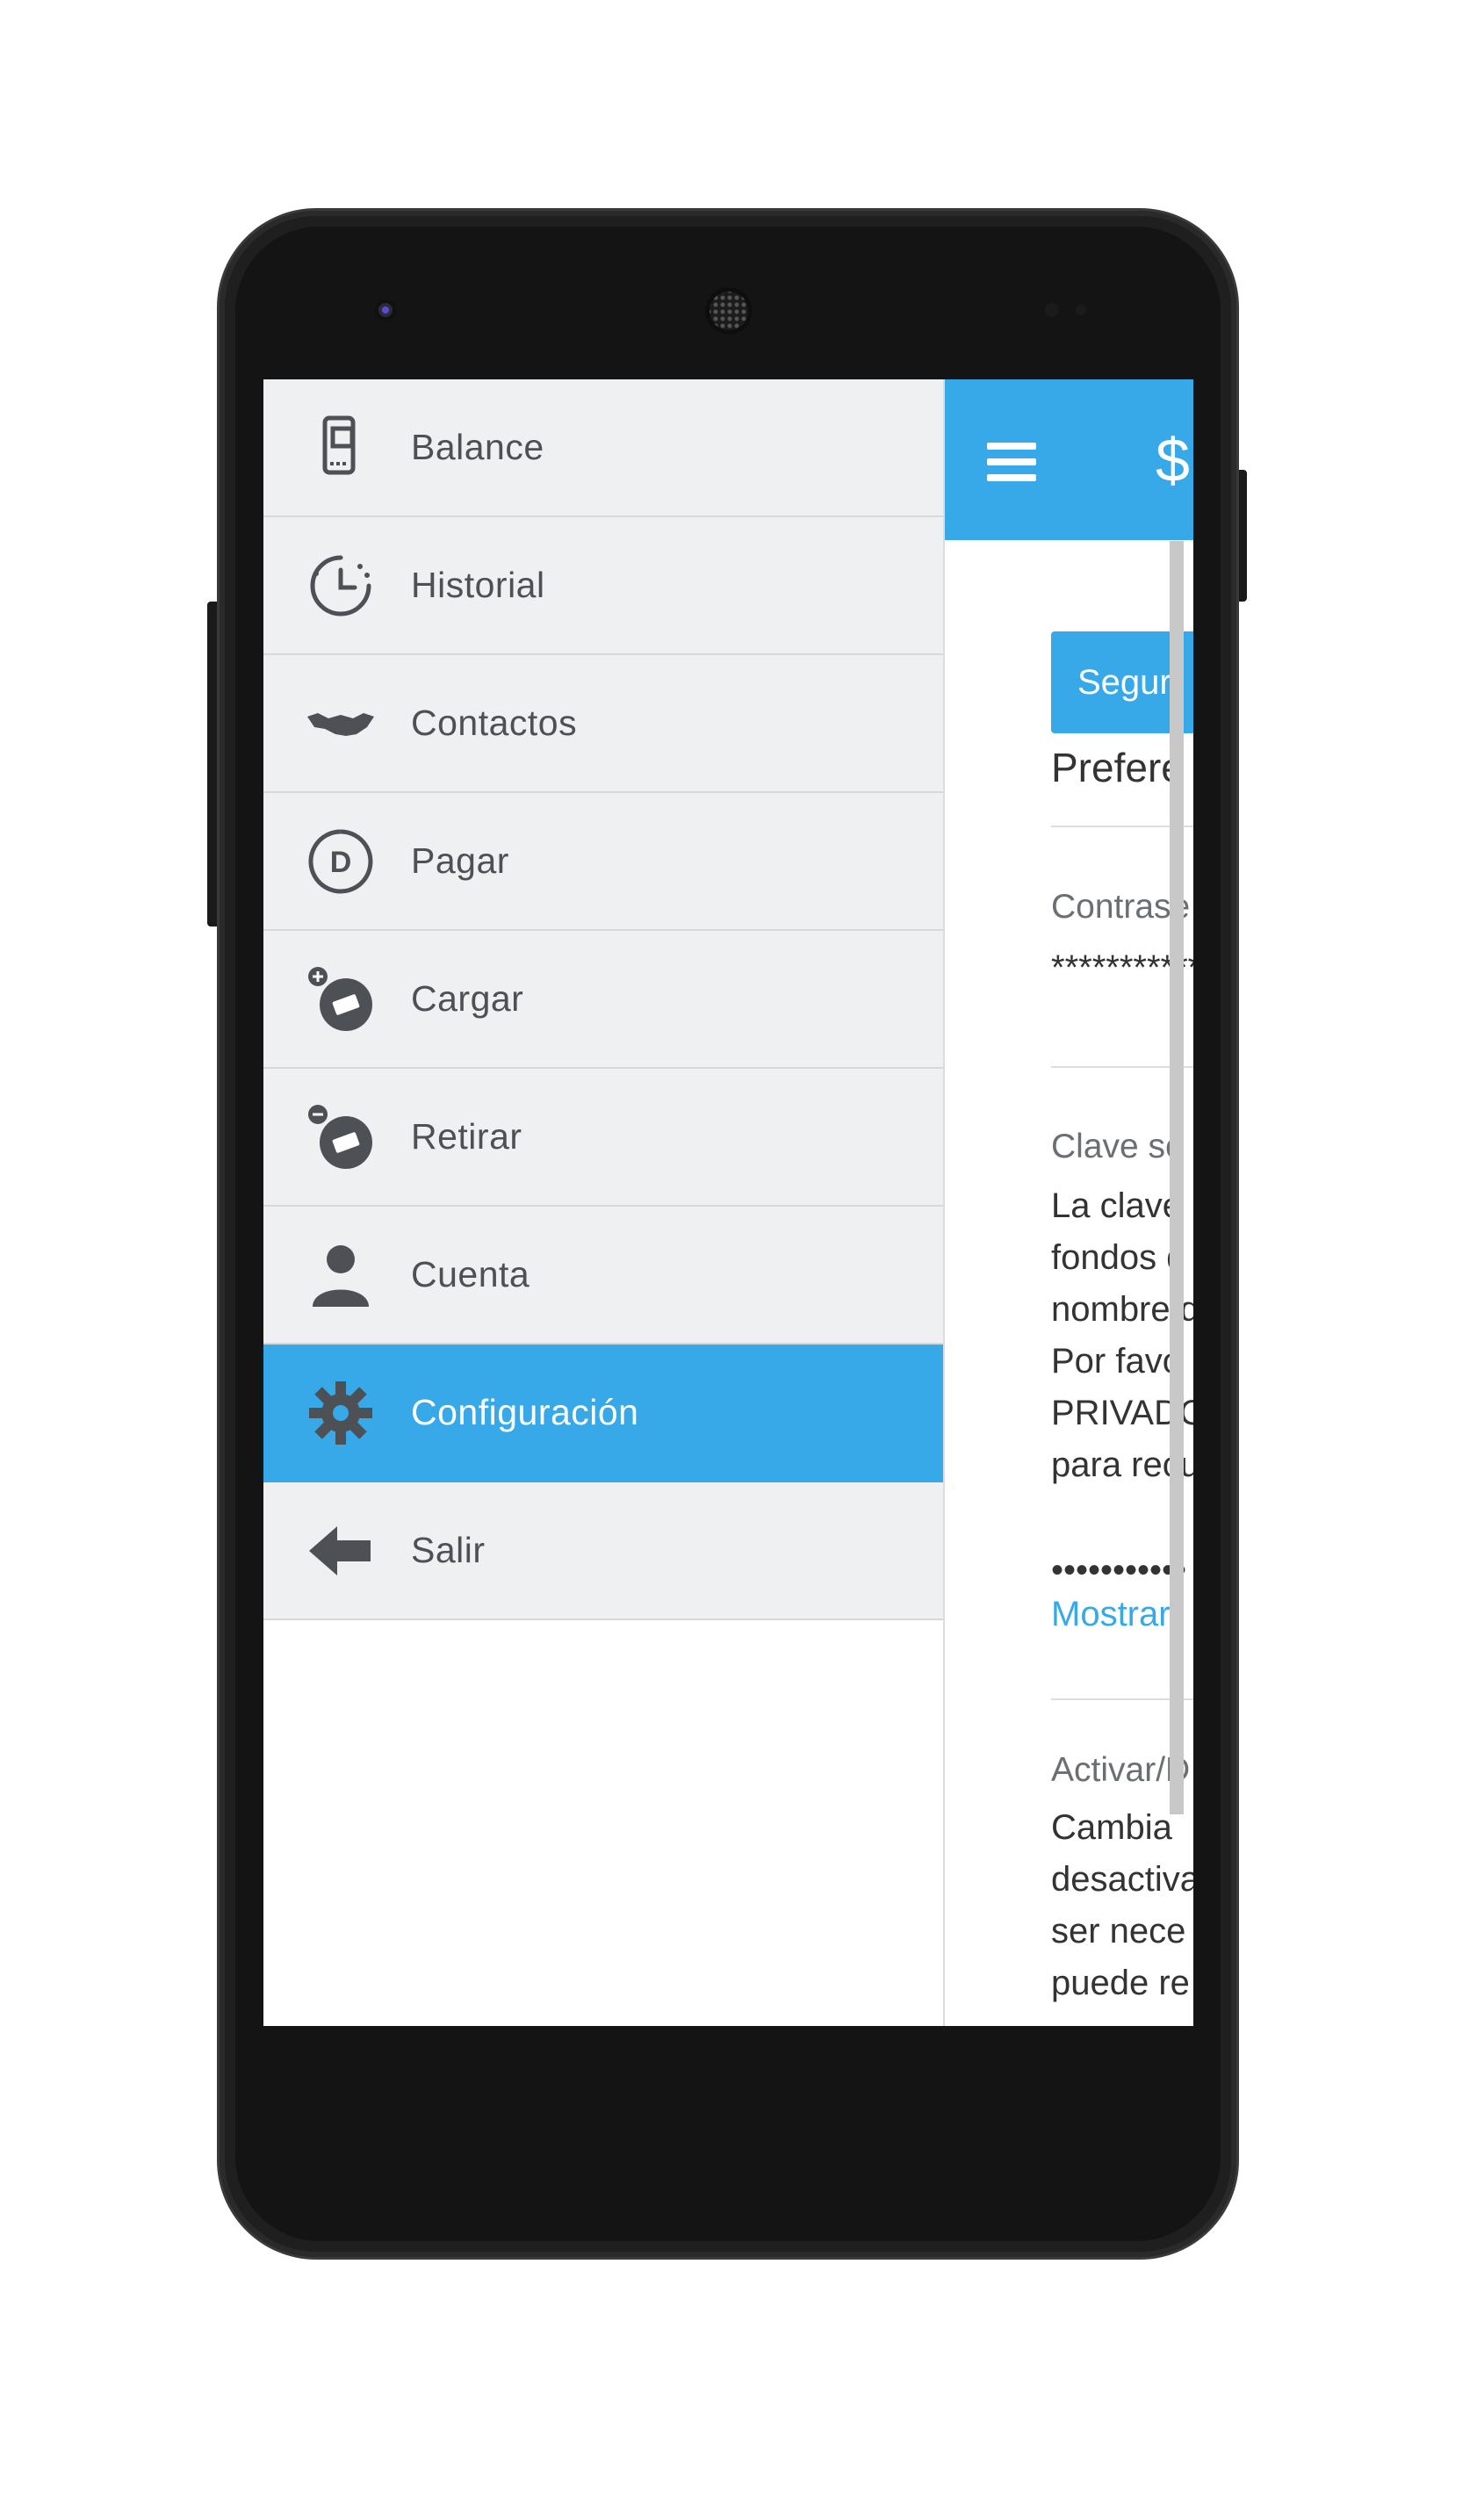 The height and width of the screenshot is (2509, 1484). Describe the element at coordinates (341, 1275) in the screenshot. I see `user-icon` at that location.